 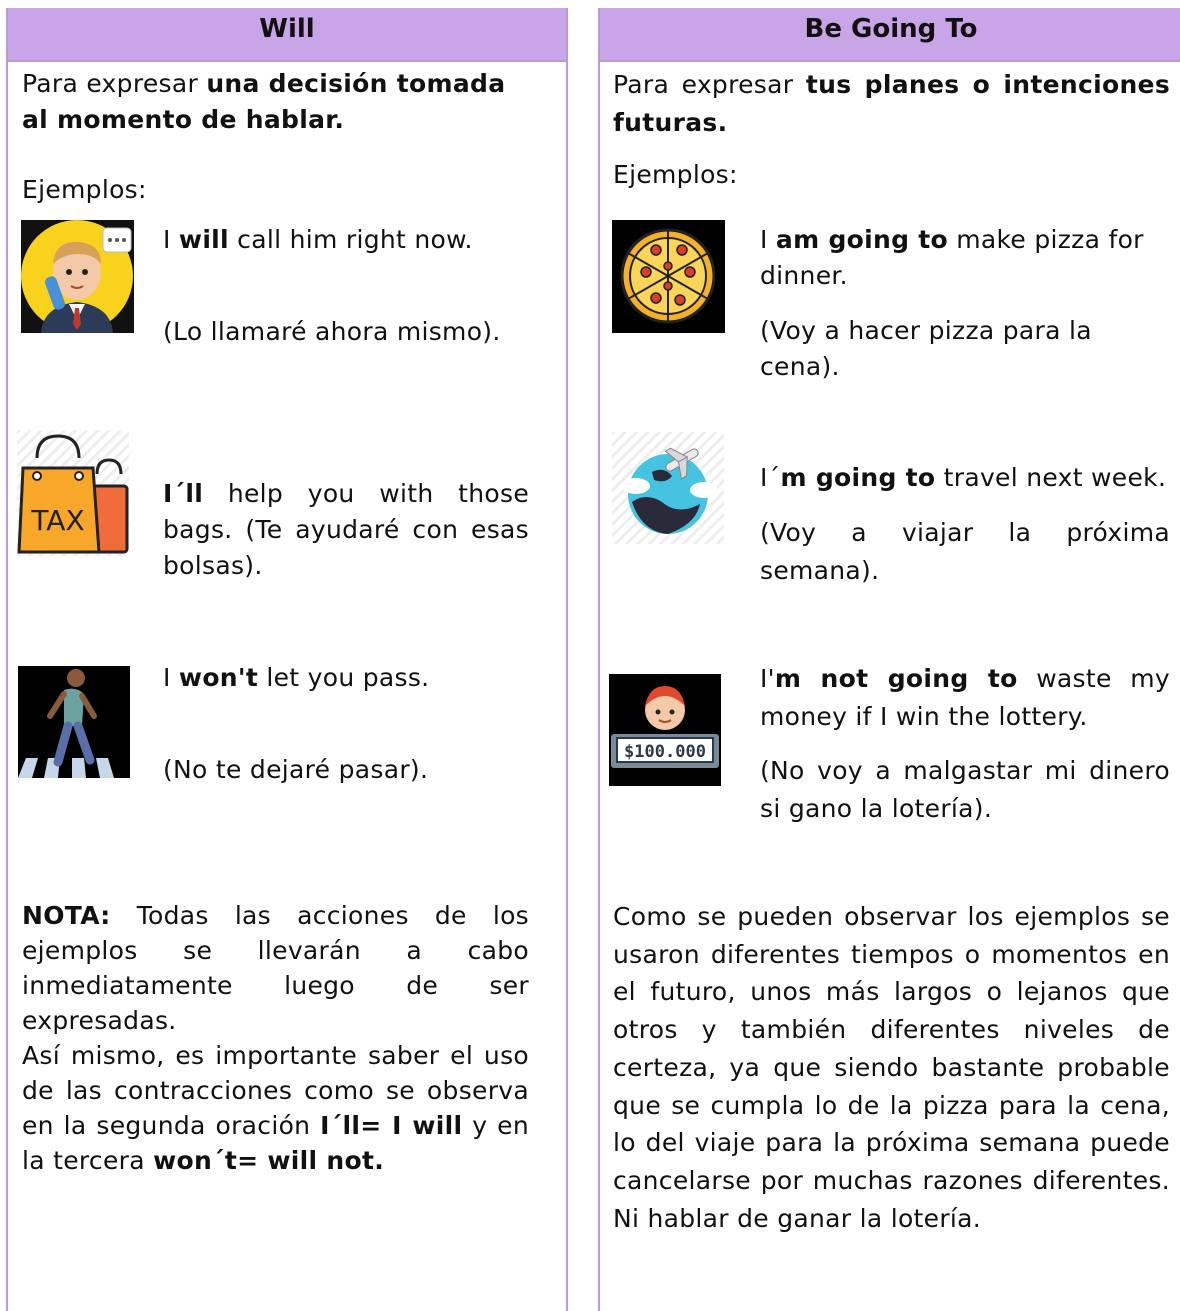 I want to click on lottery-winner-icon: $100.000, so click(x=665, y=730).